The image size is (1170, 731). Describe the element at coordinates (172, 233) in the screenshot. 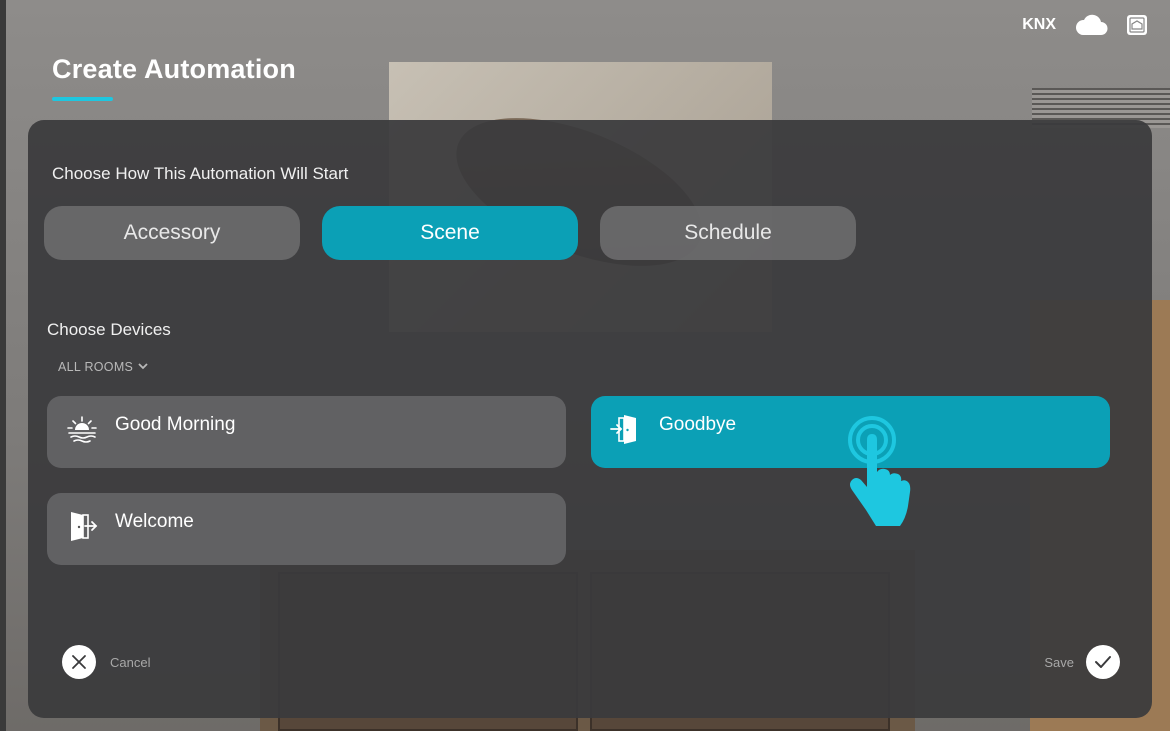

I see `option-accessory: Accessory` at that location.